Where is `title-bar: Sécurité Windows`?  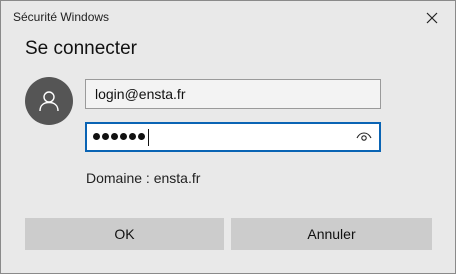 title-bar: Sécurité Windows is located at coordinates (228, 17).